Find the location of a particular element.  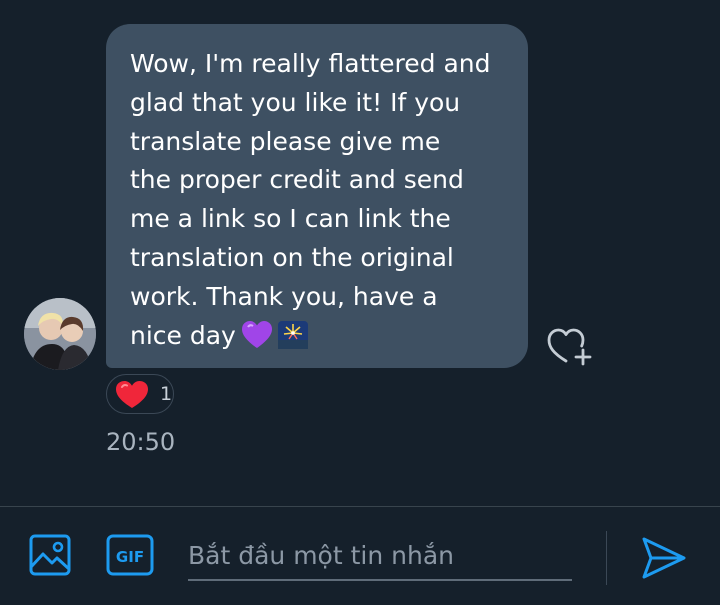

message-input is located at coordinates (380, 556).